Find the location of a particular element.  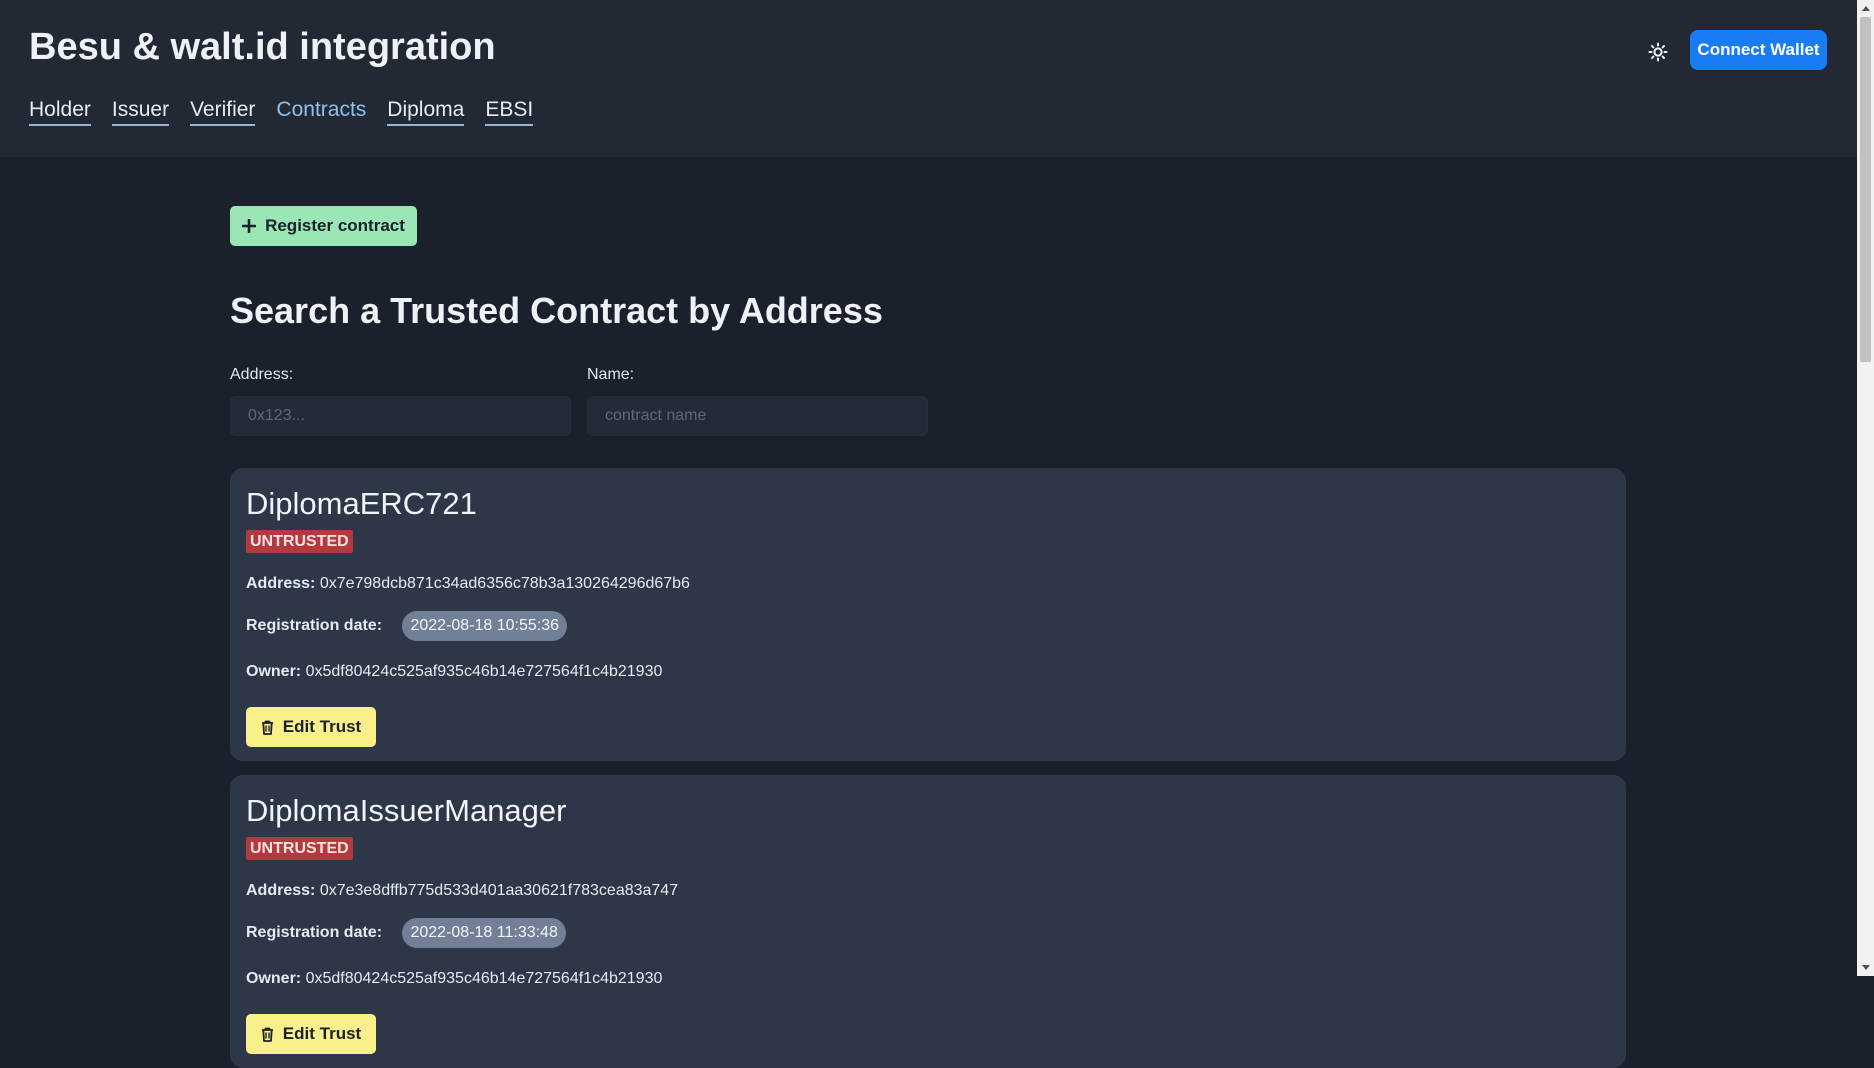

triangle-down-icon is located at coordinates (1865, 967).